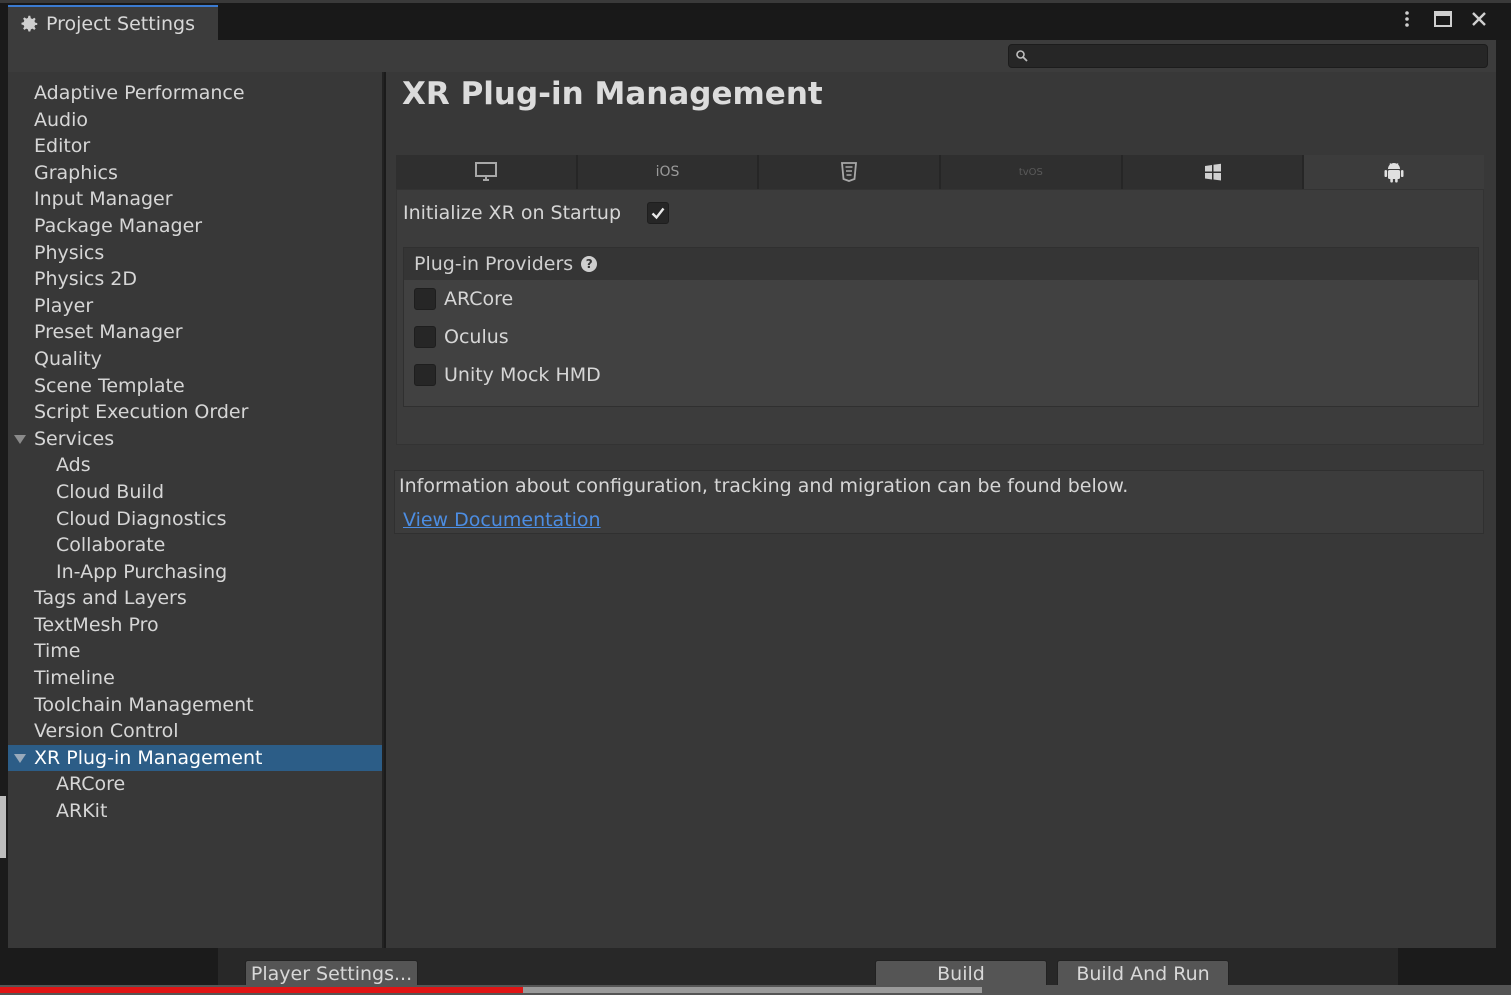 This screenshot has height=995, width=1511. I want to click on sidebar-item-arcore: ARCore, so click(195, 784).